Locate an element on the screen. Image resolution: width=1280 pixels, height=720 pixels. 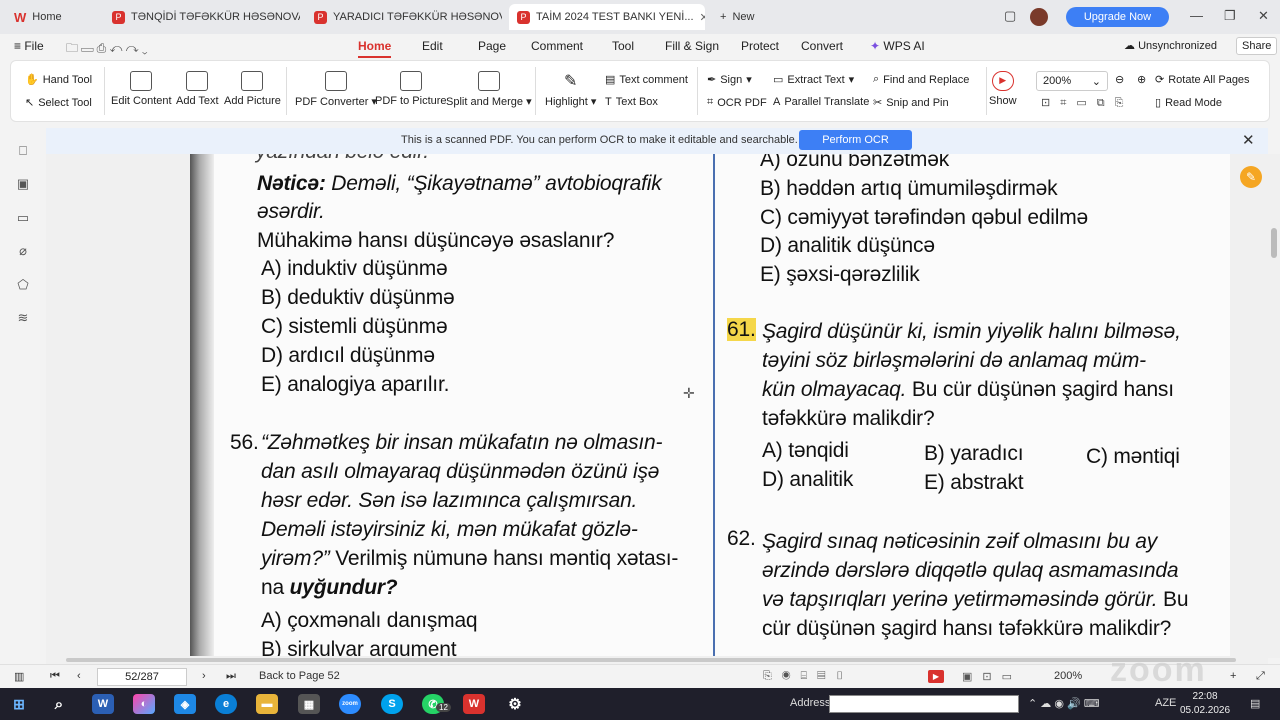
language-indicator: AZE is located at coordinates (1165, 703).